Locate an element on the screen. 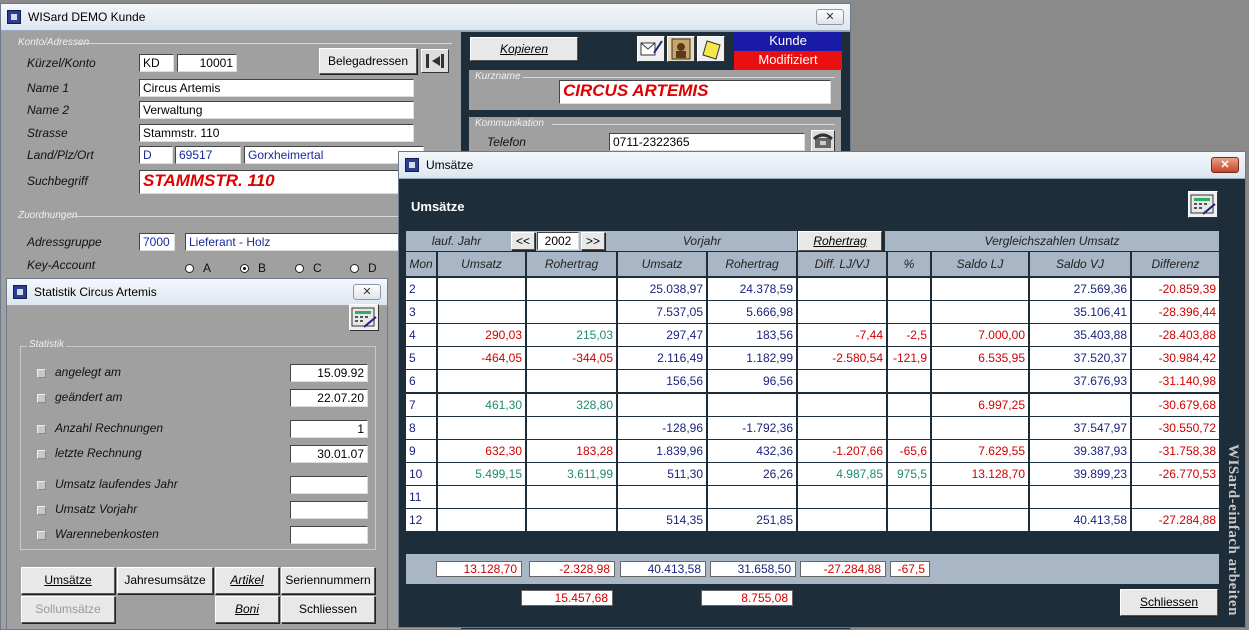  strasse-field: Stammstr. 110 is located at coordinates (276, 133).